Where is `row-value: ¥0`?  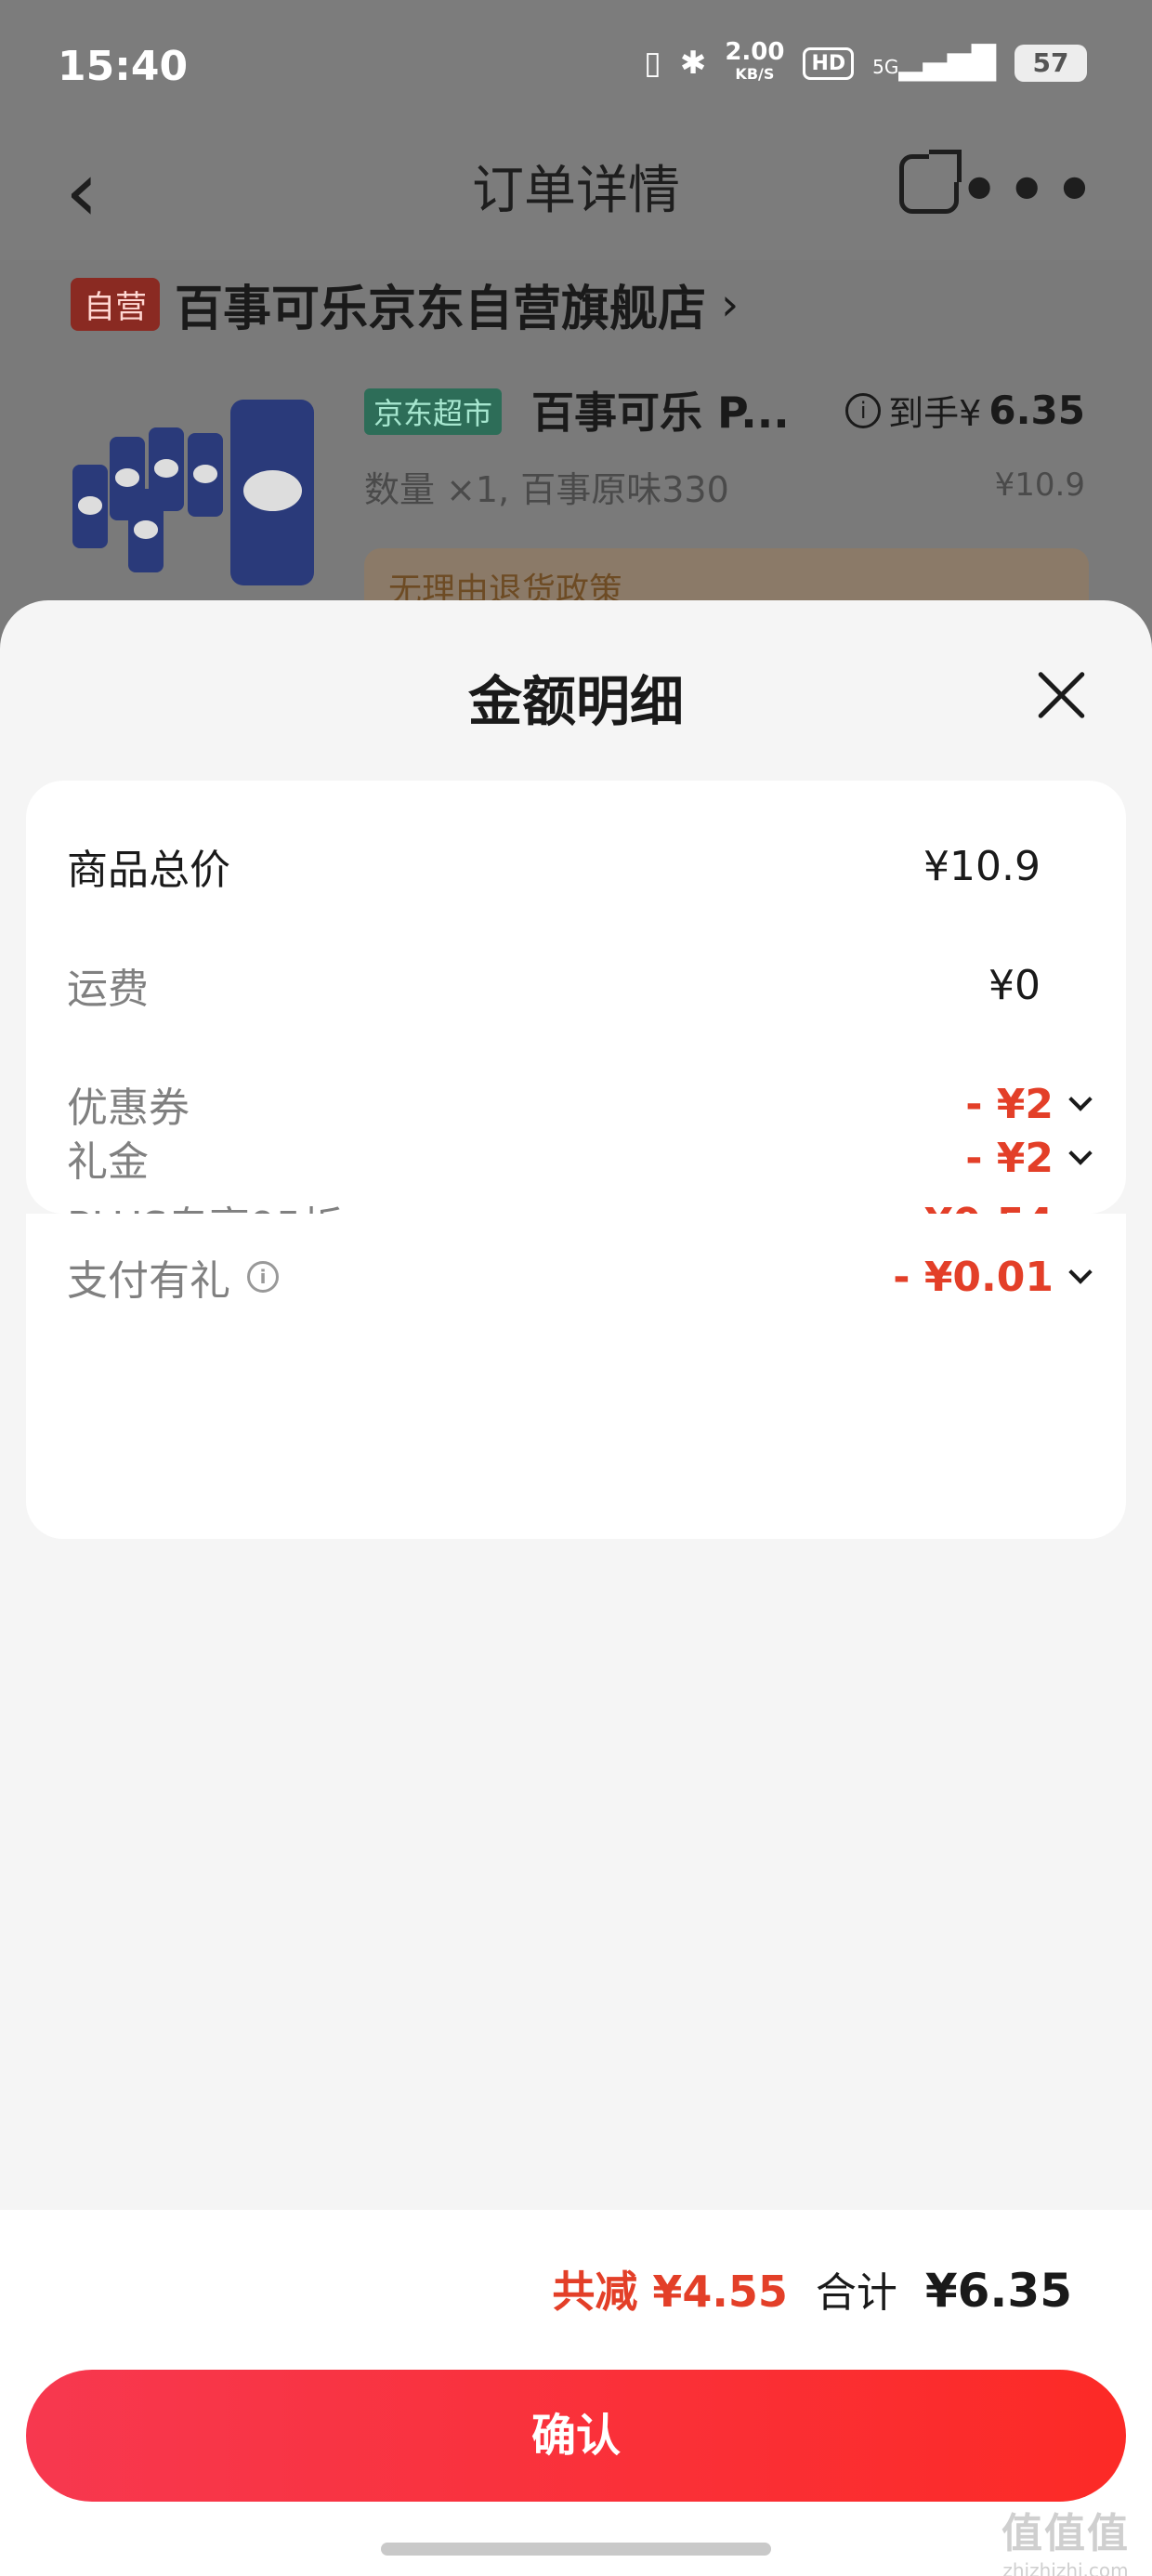
row-value: ¥0 is located at coordinates (1015, 985).